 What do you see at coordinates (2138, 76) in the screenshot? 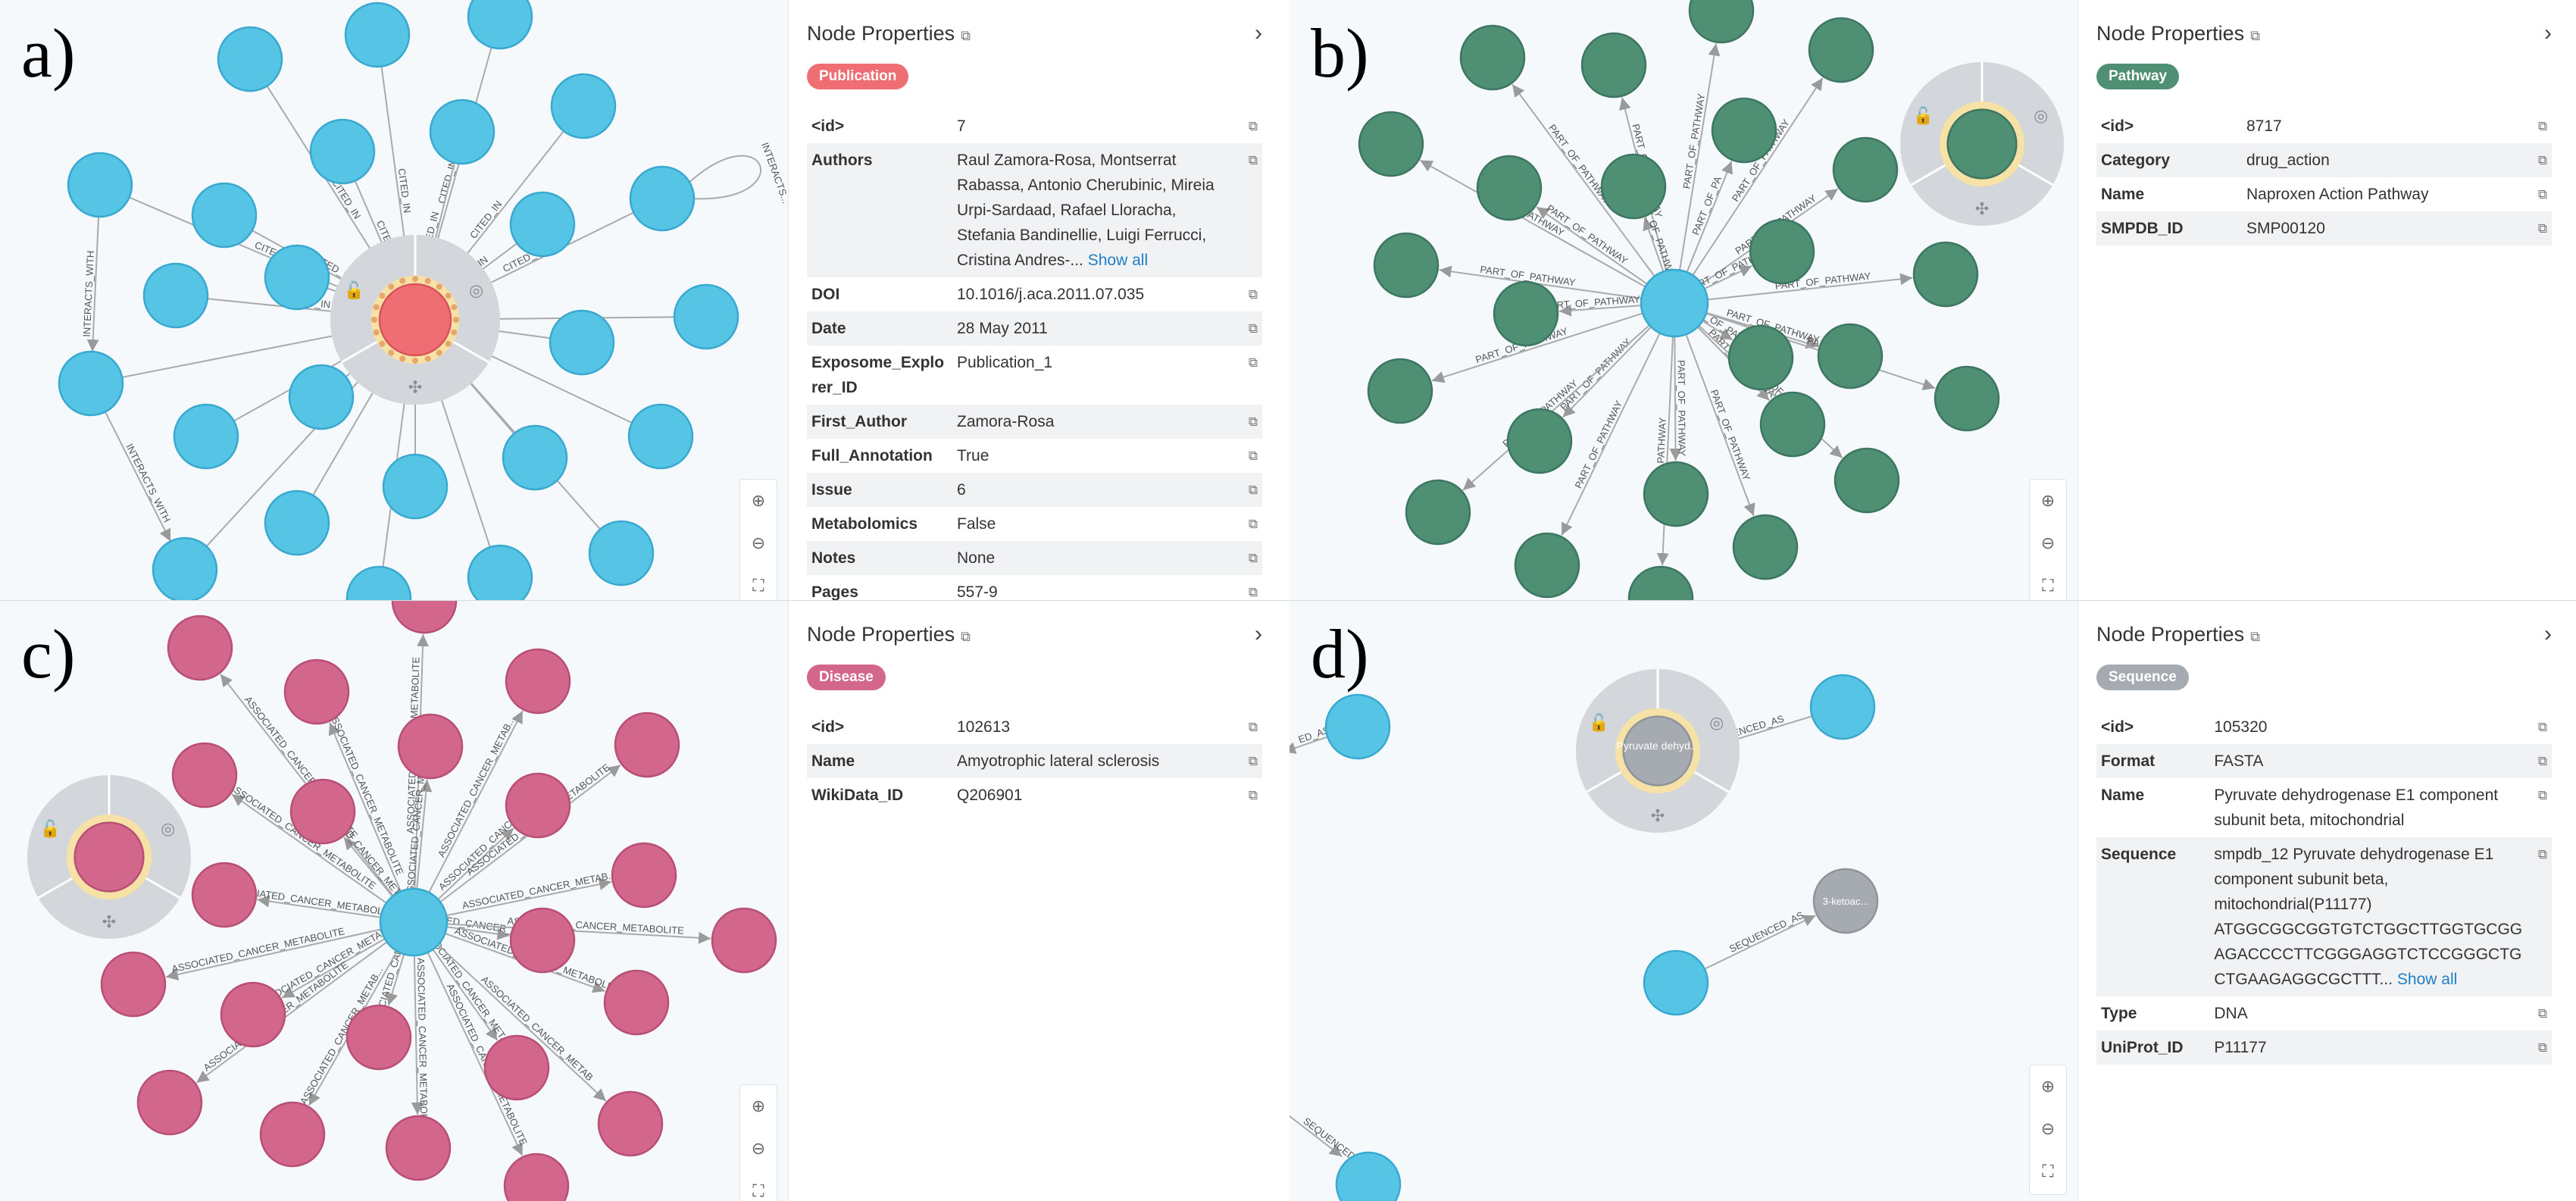
I see `node-label-badge: Pathway` at bounding box center [2138, 76].